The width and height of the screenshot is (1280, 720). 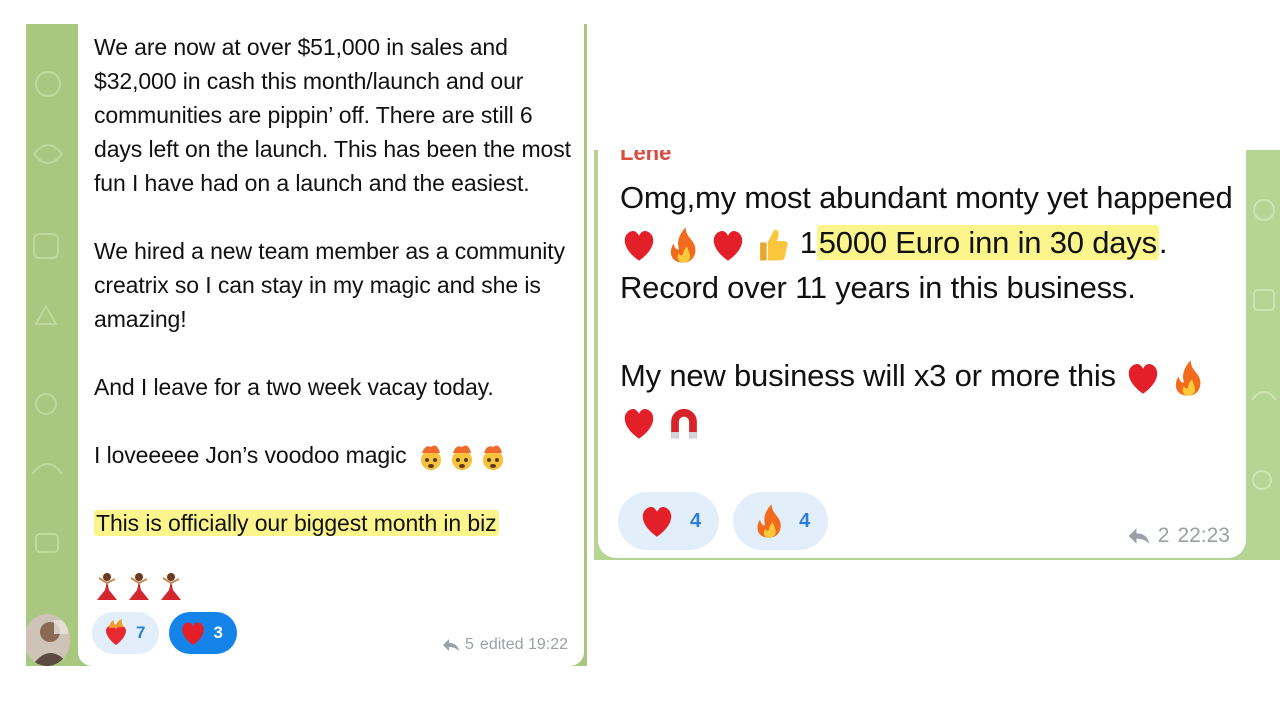 What do you see at coordinates (808, 242) in the screenshot?
I see `message-text: 1` at bounding box center [808, 242].